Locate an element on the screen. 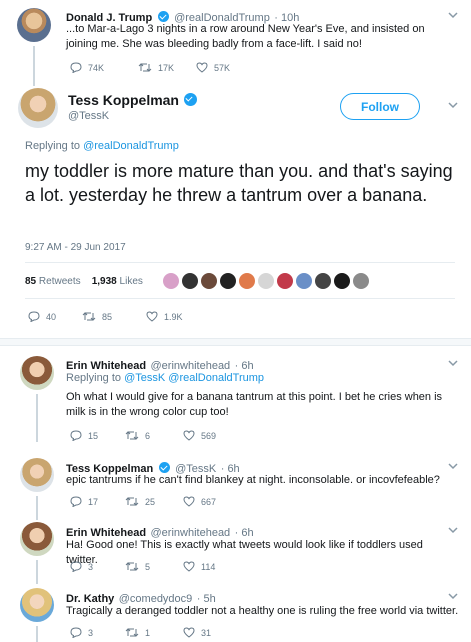 This screenshot has width=471, height=642. author-handle: @erinwhitehead is located at coordinates (191, 366).